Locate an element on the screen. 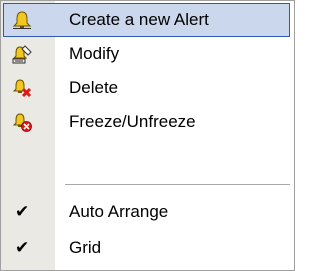 This screenshot has height=271, width=320. menu-item-label: Create a new Alert is located at coordinates (139, 19).